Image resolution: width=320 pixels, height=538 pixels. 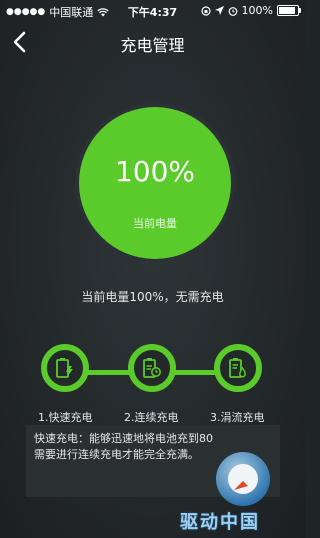 I want to click on trickle-charge-icon, so click(x=237, y=368).